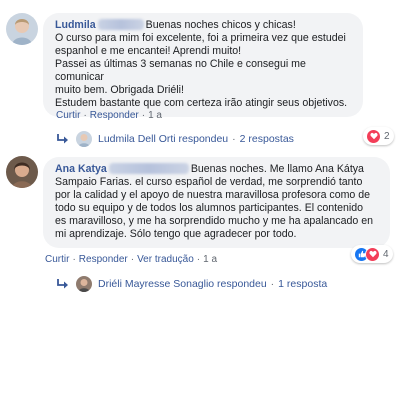 This screenshot has width=400, height=400. I want to click on reaction-count: 4, so click(386, 254).